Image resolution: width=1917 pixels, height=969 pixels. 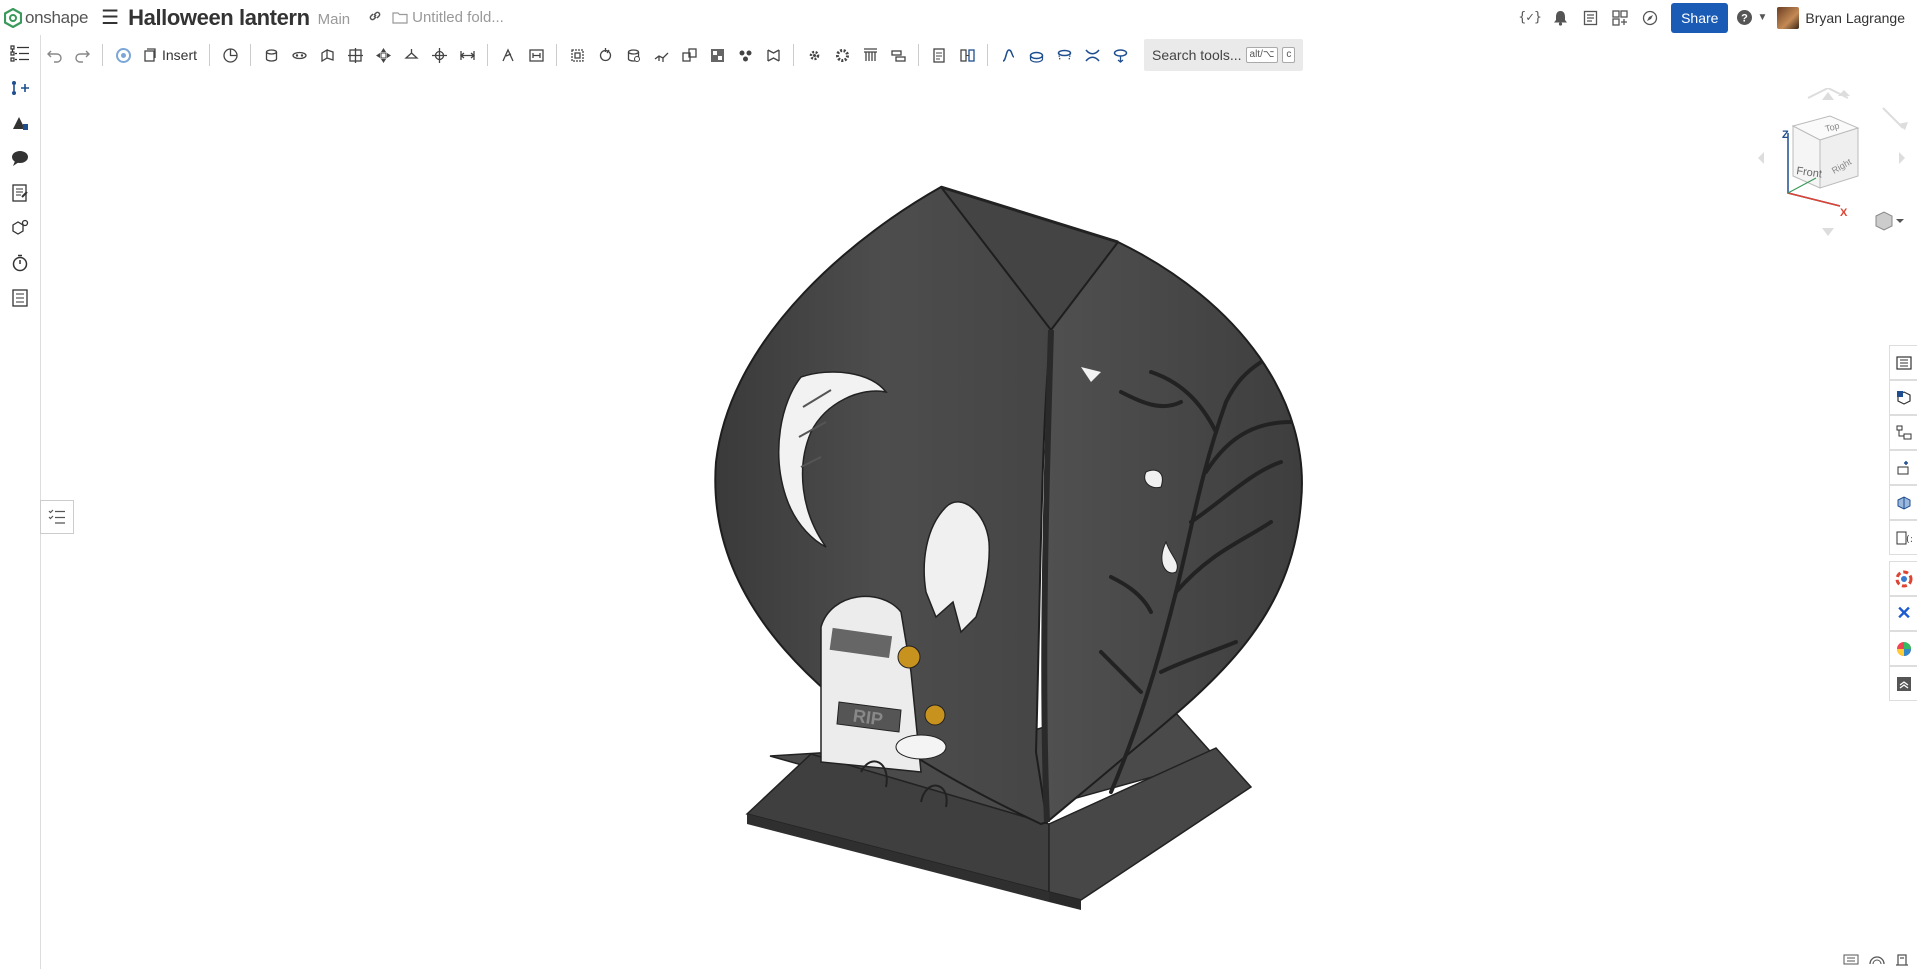 I want to click on view-cube: Top Front Right Z X, so click(x=1832, y=163).